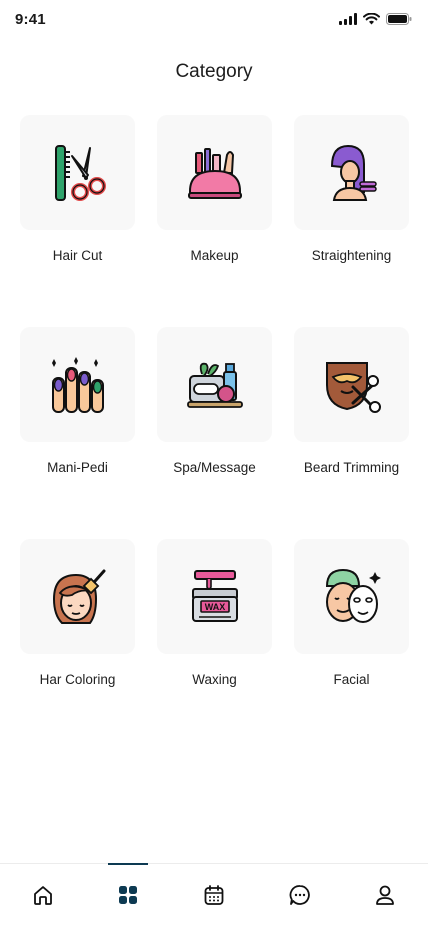 This screenshot has height=927, width=428. I want to click on grid-icon, so click(128, 895).